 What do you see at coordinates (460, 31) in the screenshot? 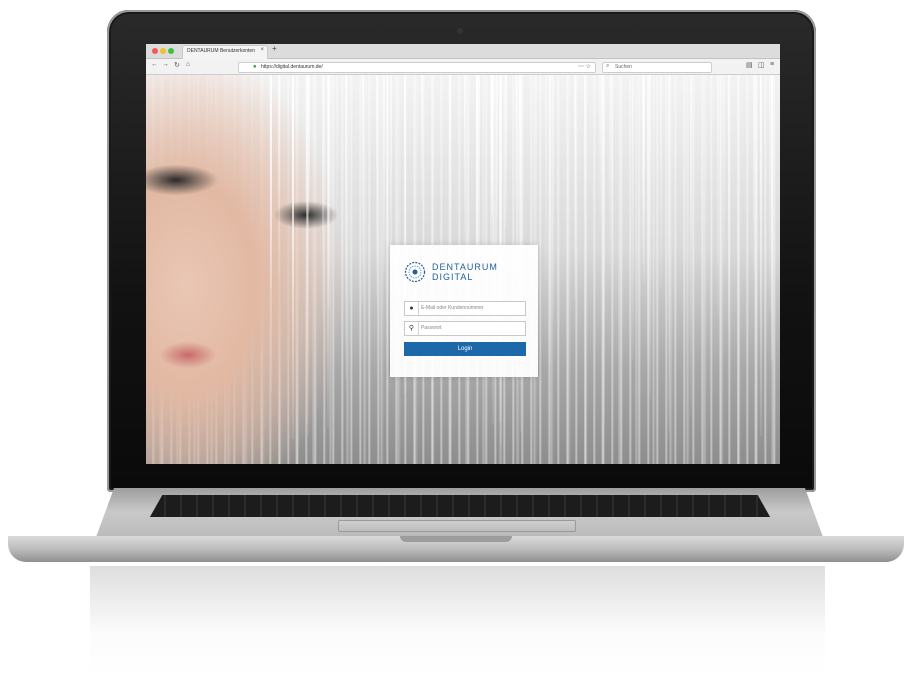
I see `webcam` at bounding box center [460, 31].